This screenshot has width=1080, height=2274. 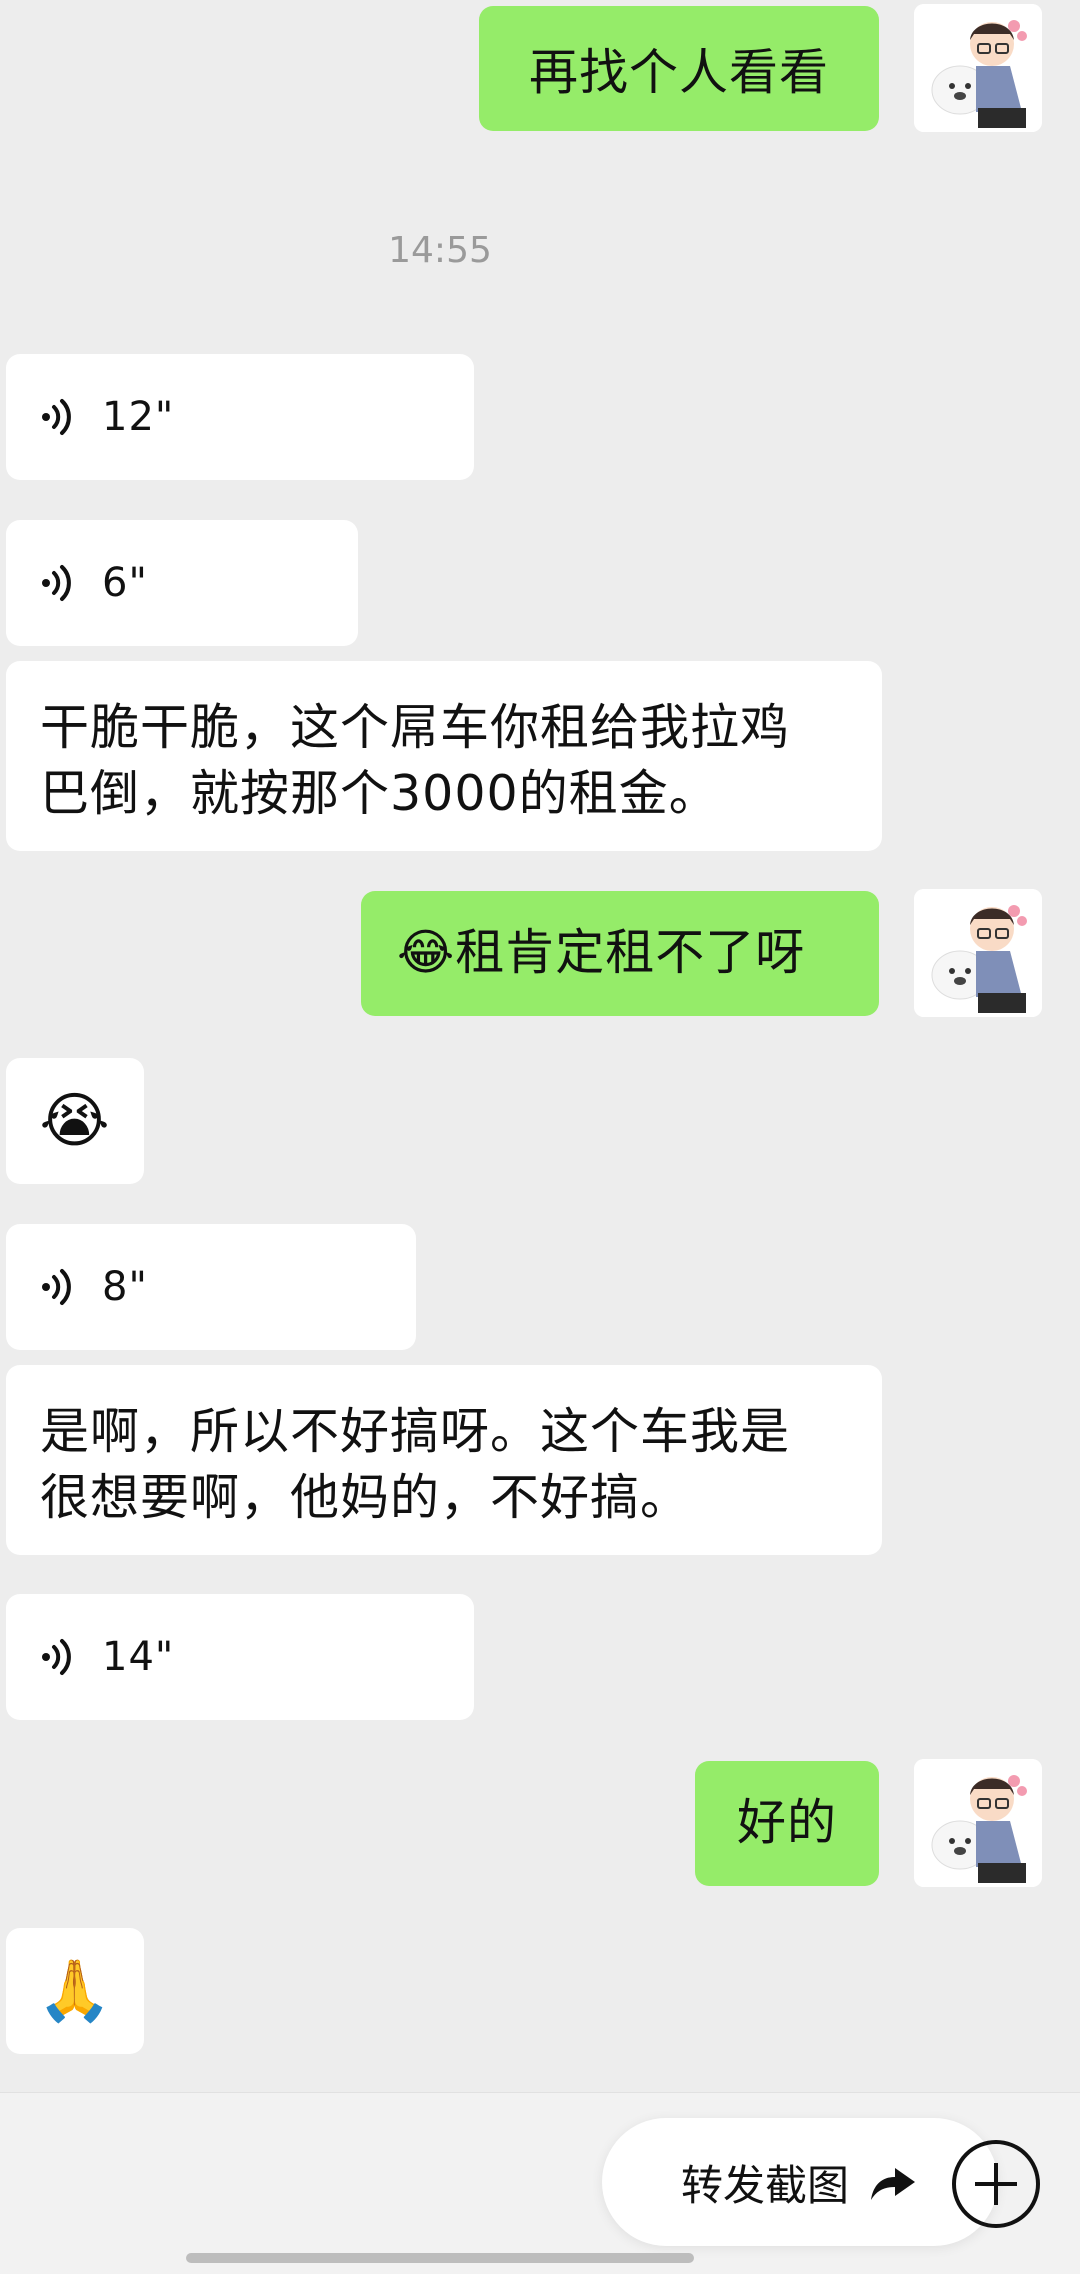 What do you see at coordinates (240, 1657) in the screenshot?
I see `voice-message-bubble: 14"` at bounding box center [240, 1657].